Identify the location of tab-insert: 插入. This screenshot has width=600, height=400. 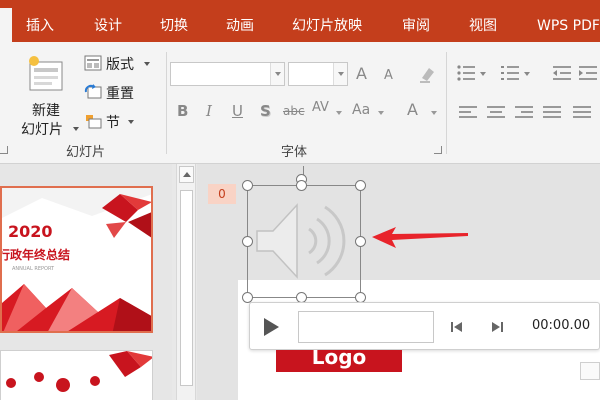
(40, 21).